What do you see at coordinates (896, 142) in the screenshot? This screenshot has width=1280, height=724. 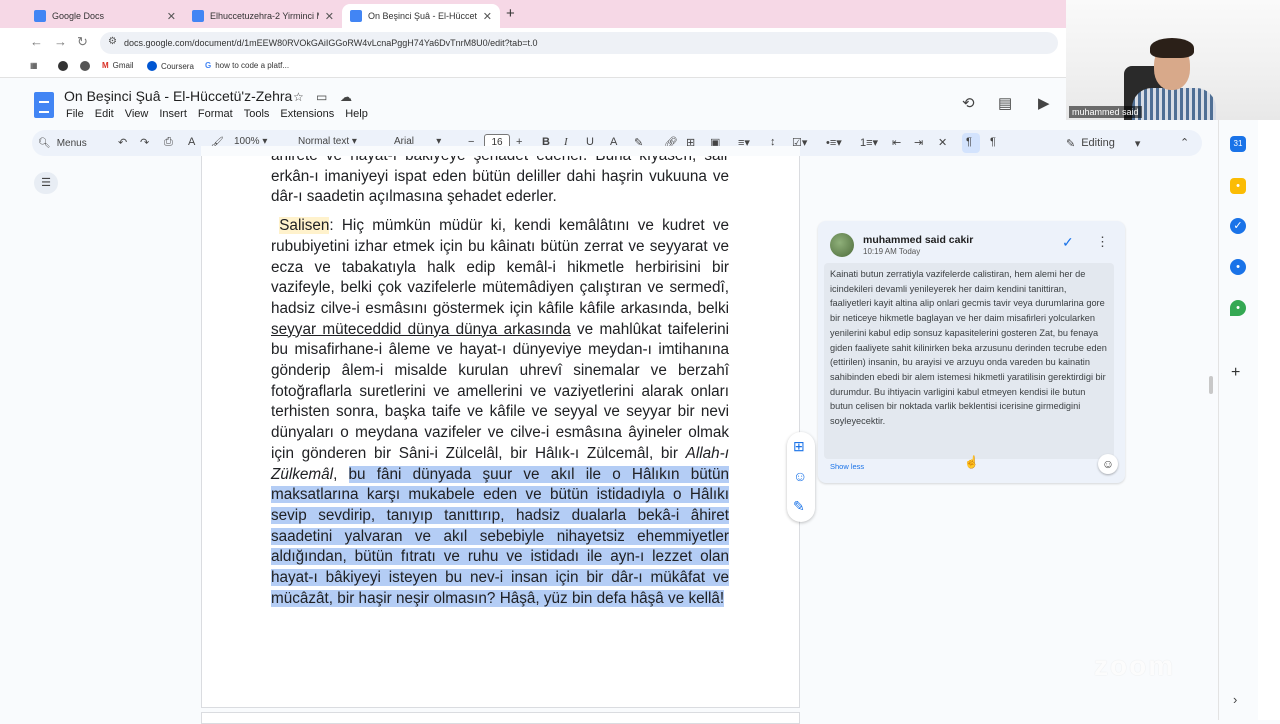 I see `decrease-indent-icon: ⇤` at bounding box center [896, 142].